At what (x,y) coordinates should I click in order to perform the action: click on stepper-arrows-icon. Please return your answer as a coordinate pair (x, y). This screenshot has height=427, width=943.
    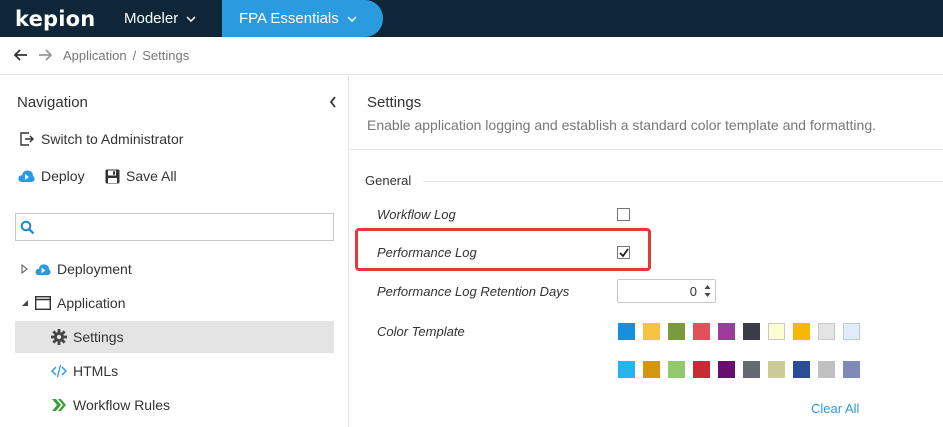
    Looking at the image, I should click on (707, 291).